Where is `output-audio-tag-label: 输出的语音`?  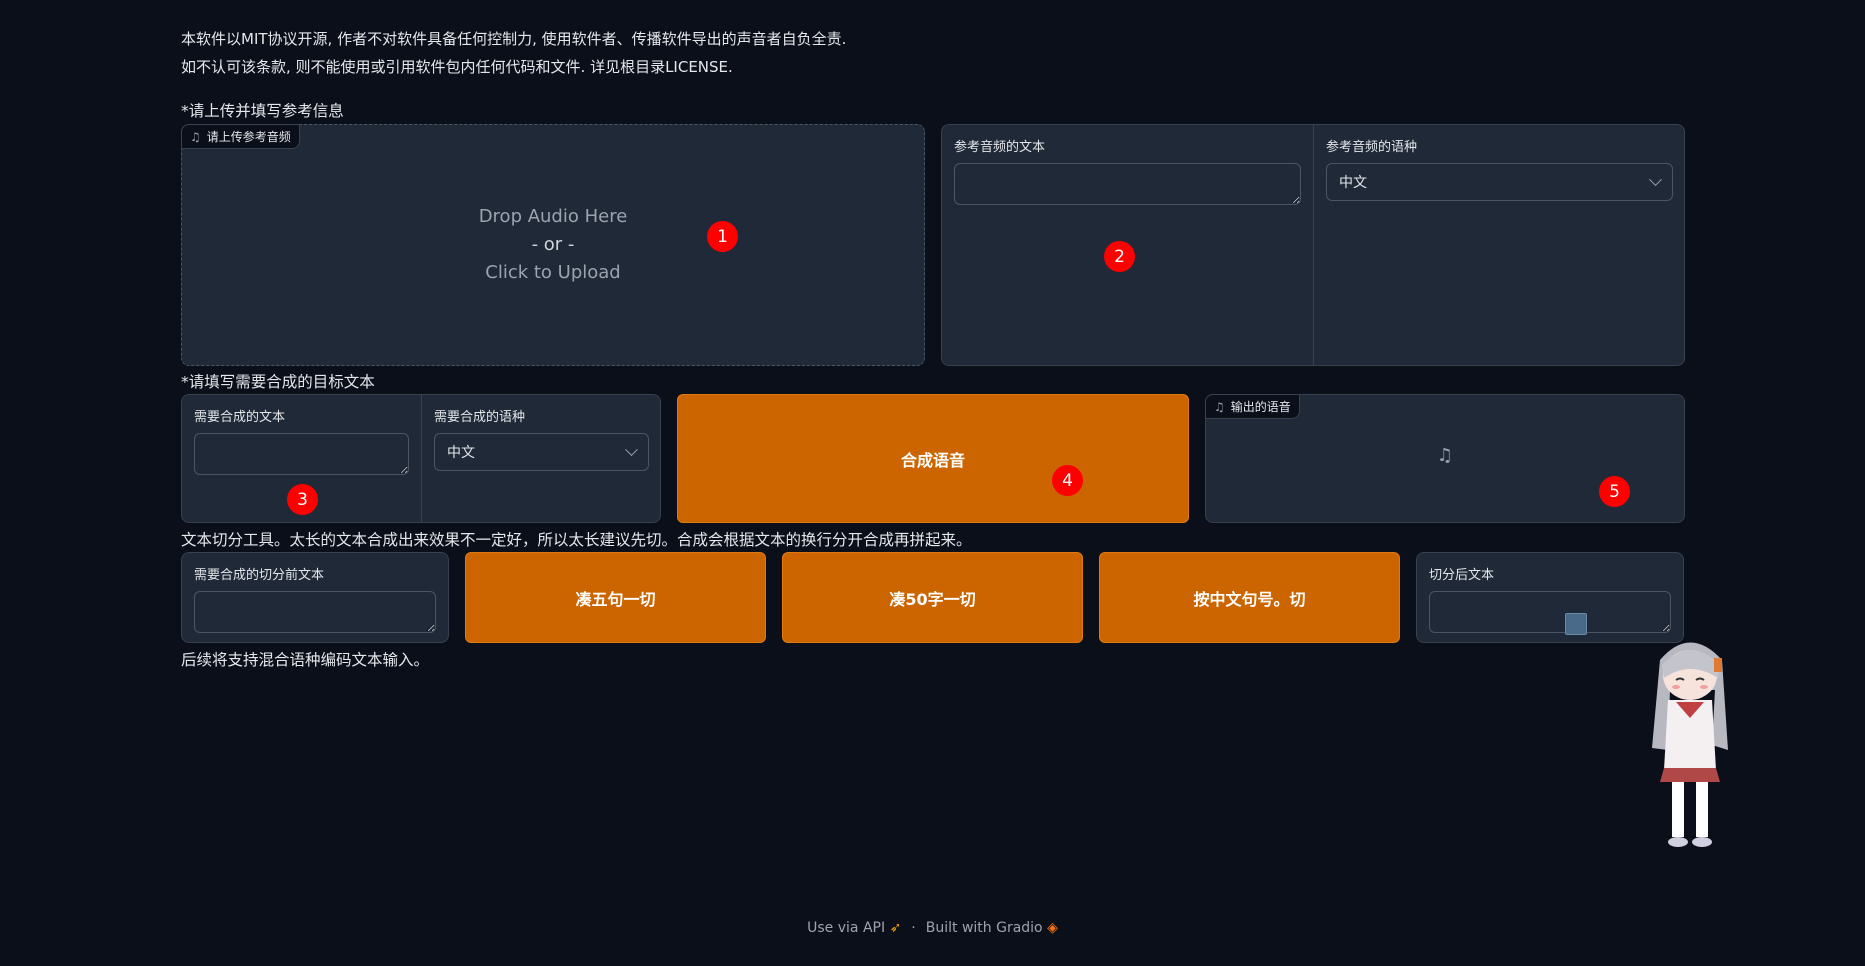 output-audio-tag-label: 输出的语音 is located at coordinates (1260, 407).